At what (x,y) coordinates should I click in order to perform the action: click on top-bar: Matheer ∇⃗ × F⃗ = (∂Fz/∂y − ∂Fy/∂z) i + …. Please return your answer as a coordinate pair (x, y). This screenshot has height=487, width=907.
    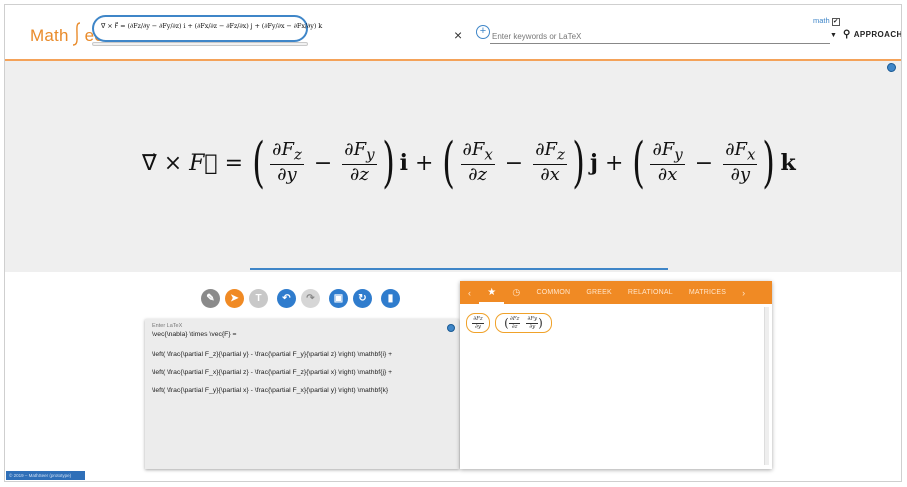
    Looking at the image, I should click on (453, 33).